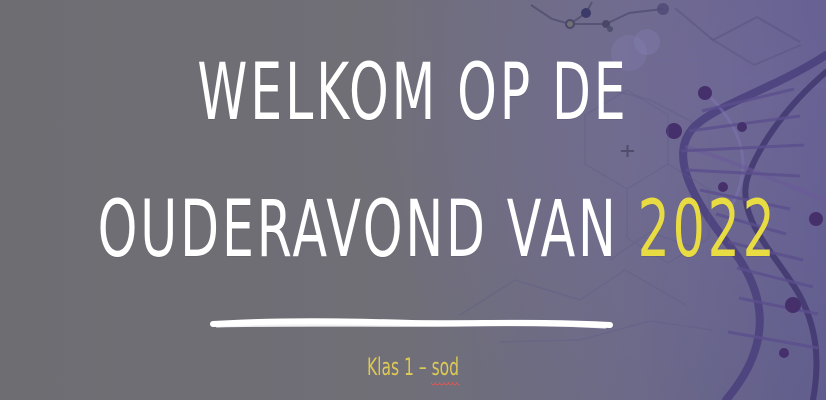  I want to click on slide-subtitle: Klas 1 – sod, so click(413, 370).